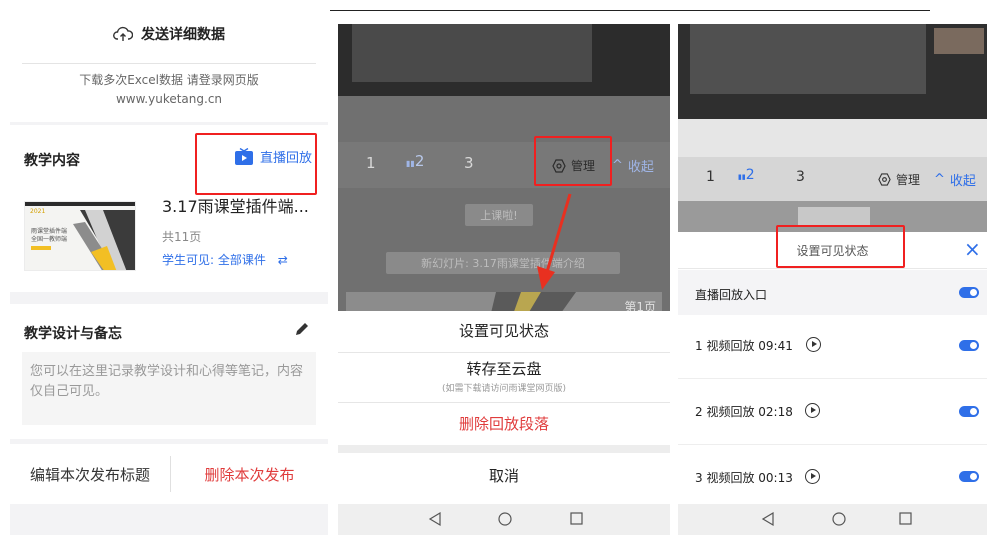 Image resolution: width=987 pixels, height=535 pixels. What do you see at coordinates (959, 41) in the screenshot?
I see `camera-thumbnail` at bounding box center [959, 41].